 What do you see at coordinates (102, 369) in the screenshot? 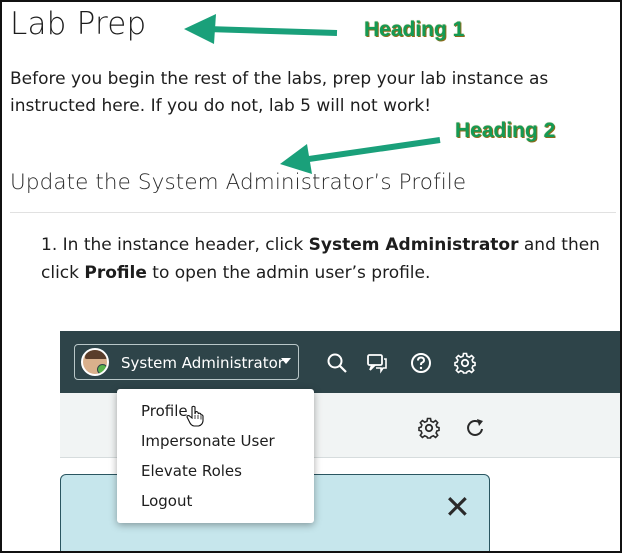
I see `status-dot-icon` at bounding box center [102, 369].